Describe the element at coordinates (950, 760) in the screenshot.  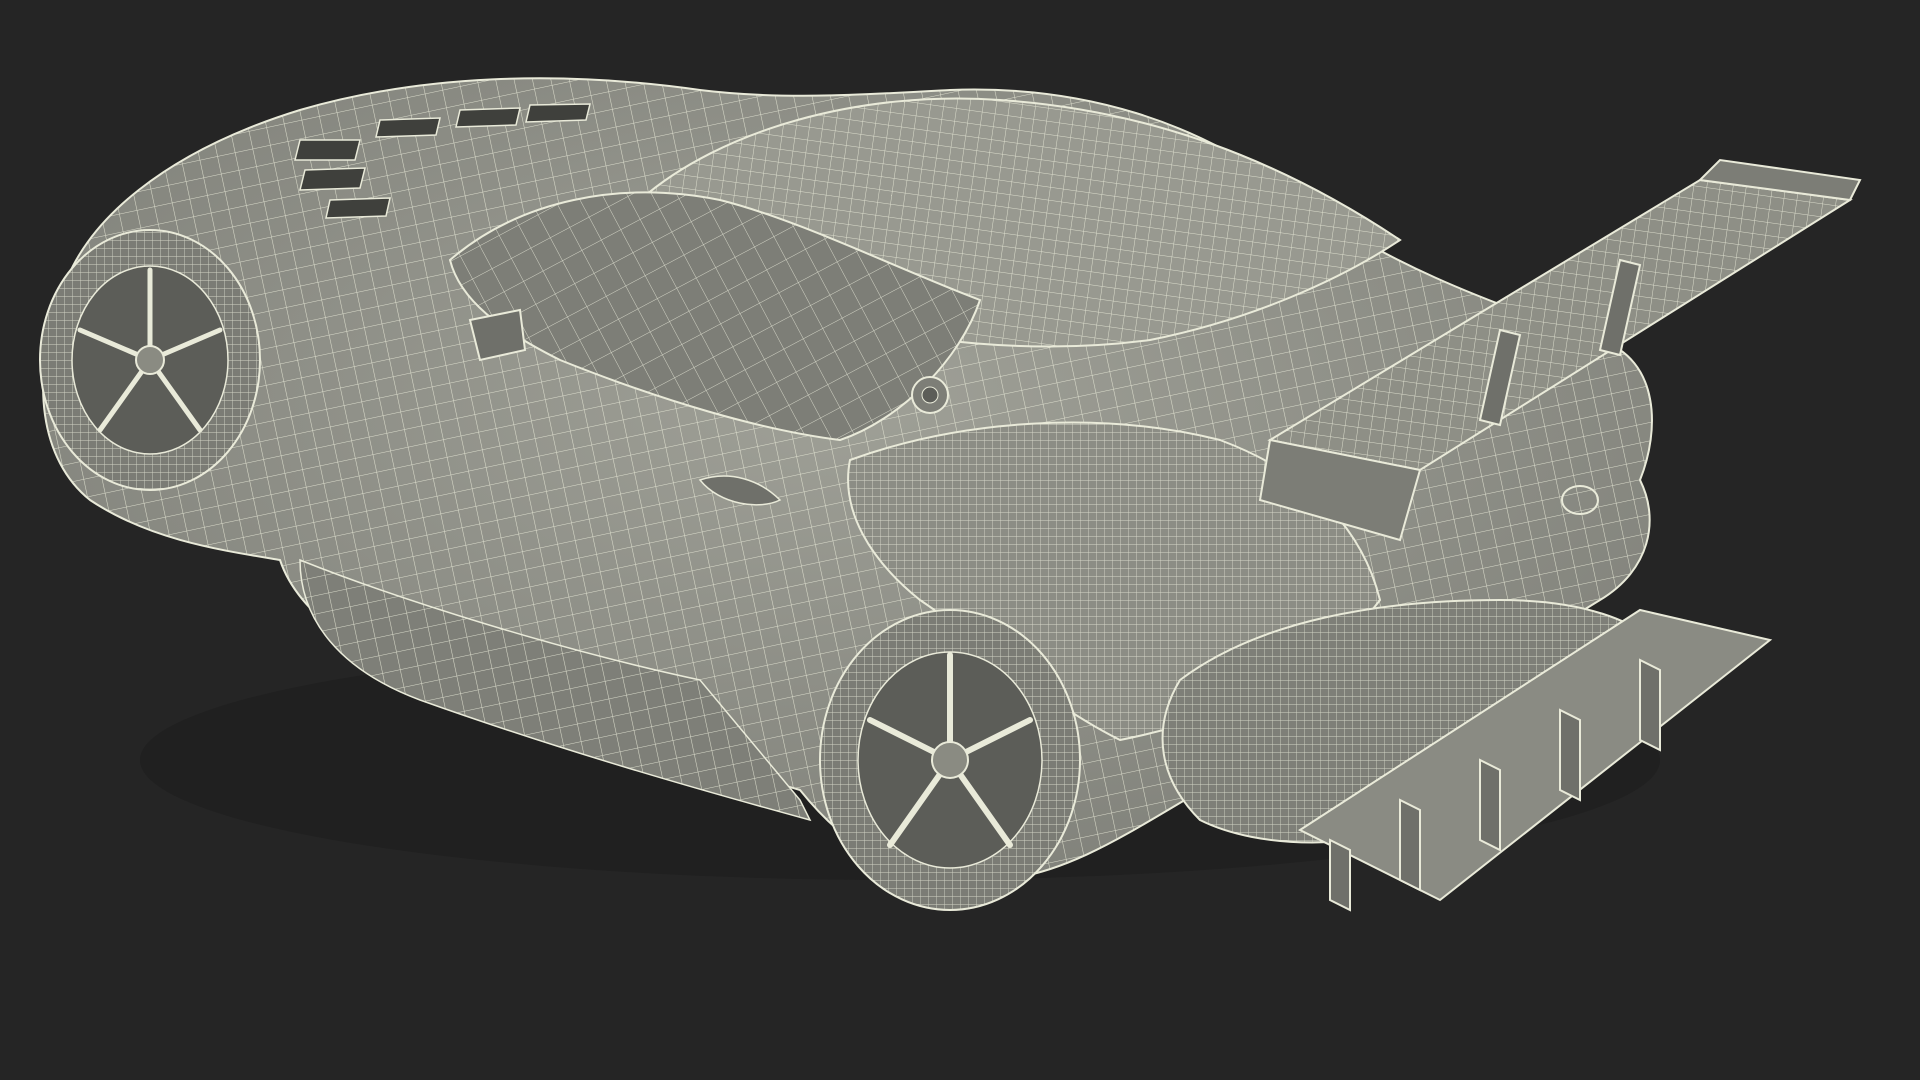
I see `rear-wheel` at that location.